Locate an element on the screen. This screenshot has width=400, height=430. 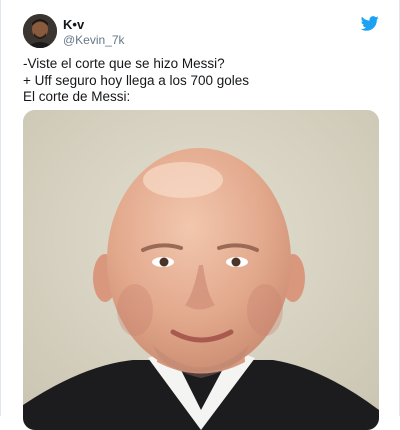
author-names: K•v @Kevin_7k is located at coordinates (94, 33).